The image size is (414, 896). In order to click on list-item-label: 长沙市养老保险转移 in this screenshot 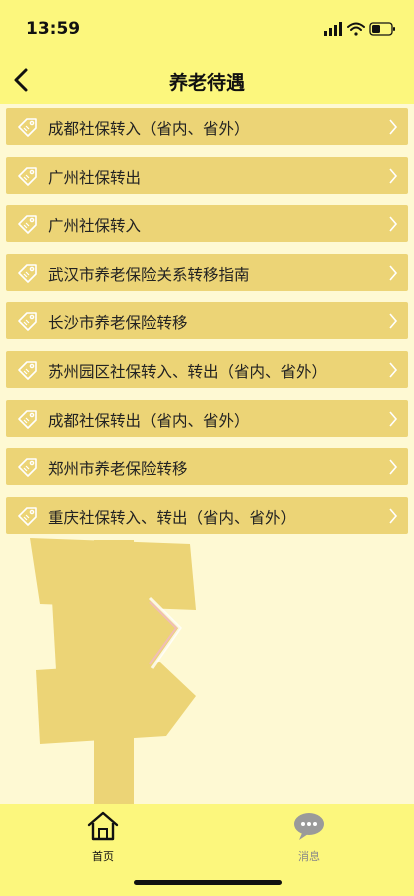, I will do `click(118, 323)`.